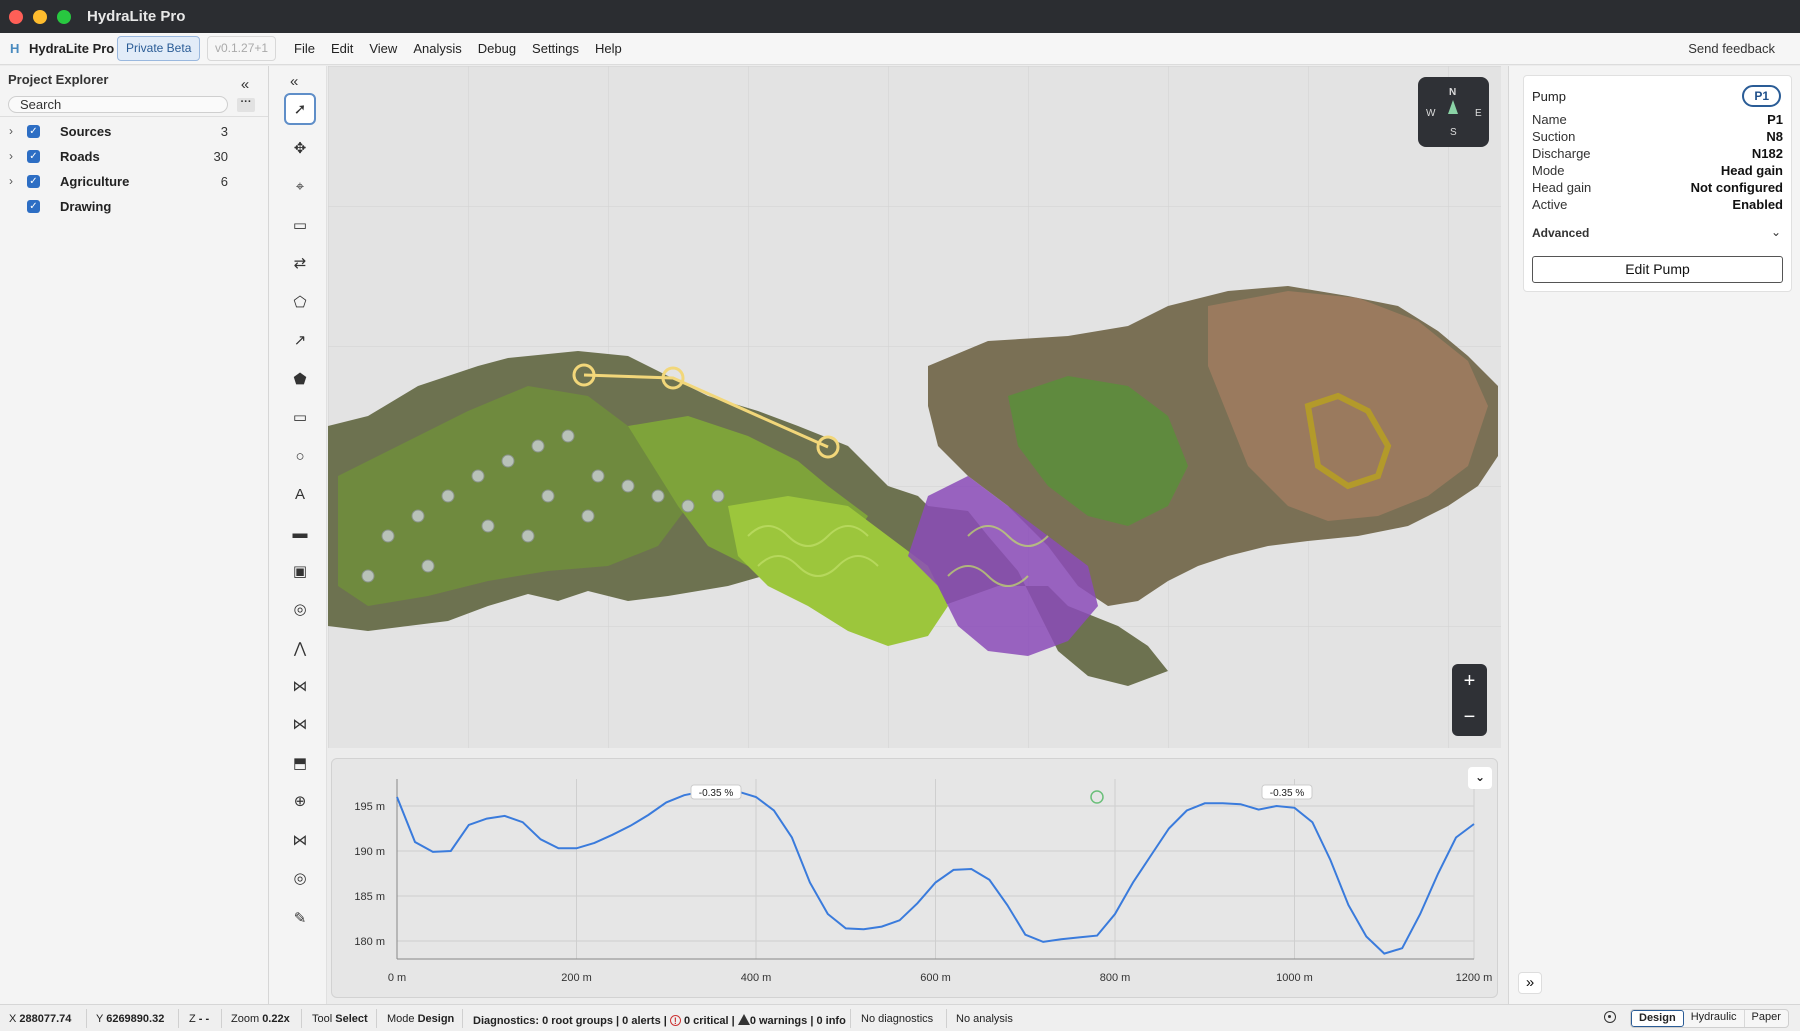 This screenshot has height=1031, width=1800. Describe the element at coordinates (136, 16) in the screenshot. I see `window-title: HydraLite Pro` at that location.